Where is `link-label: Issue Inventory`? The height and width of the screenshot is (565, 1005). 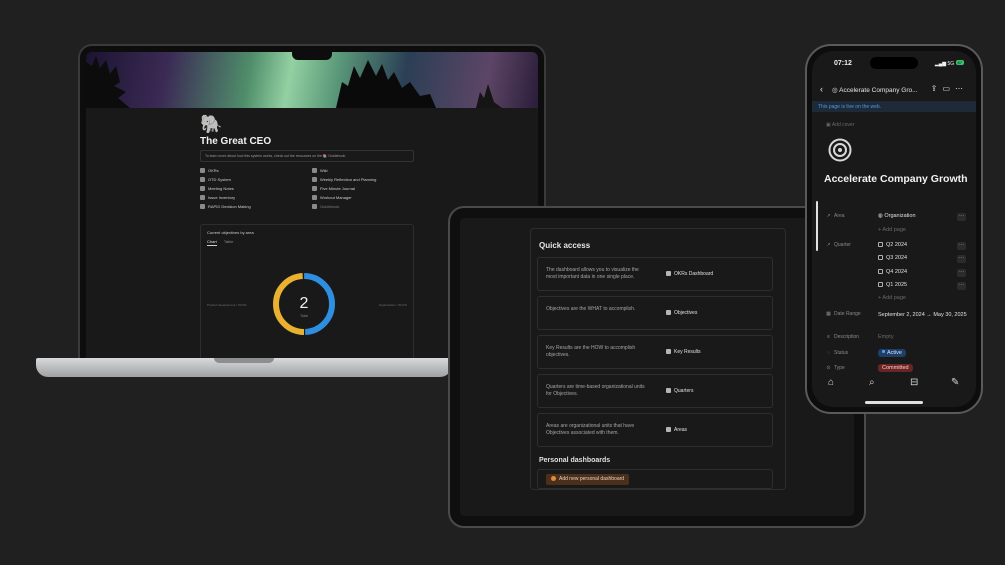 link-label: Issue Inventory is located at coordinates (222, 197).